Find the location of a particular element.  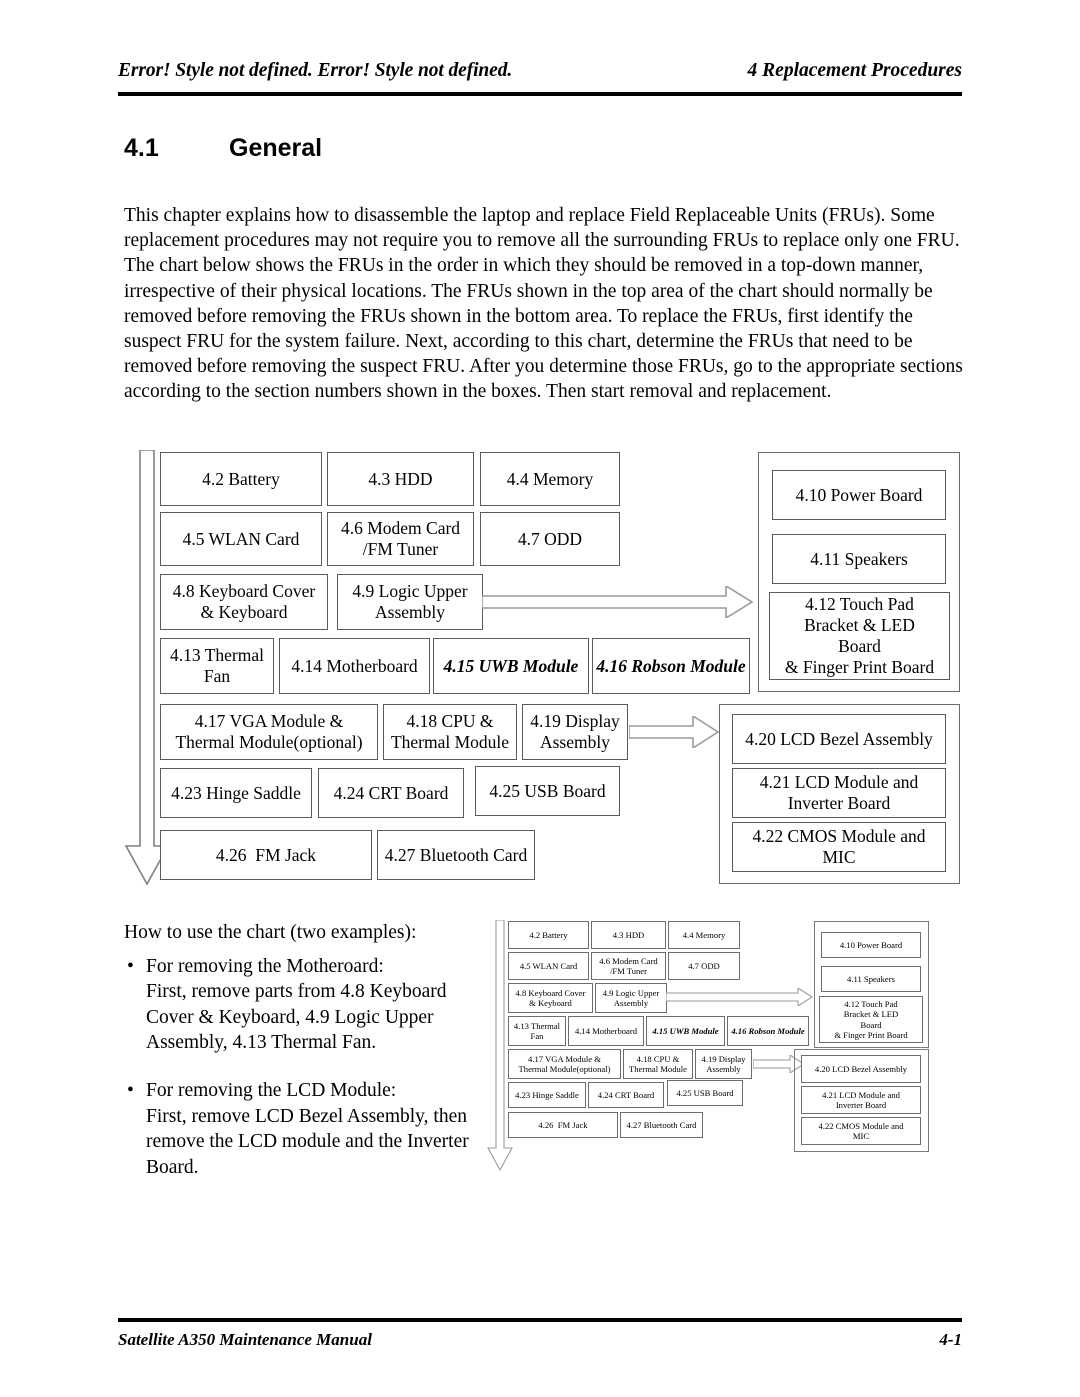

thumb-box-4-14-motherboard: 4.14 Motherboard is located at coordinates (606, 1031).